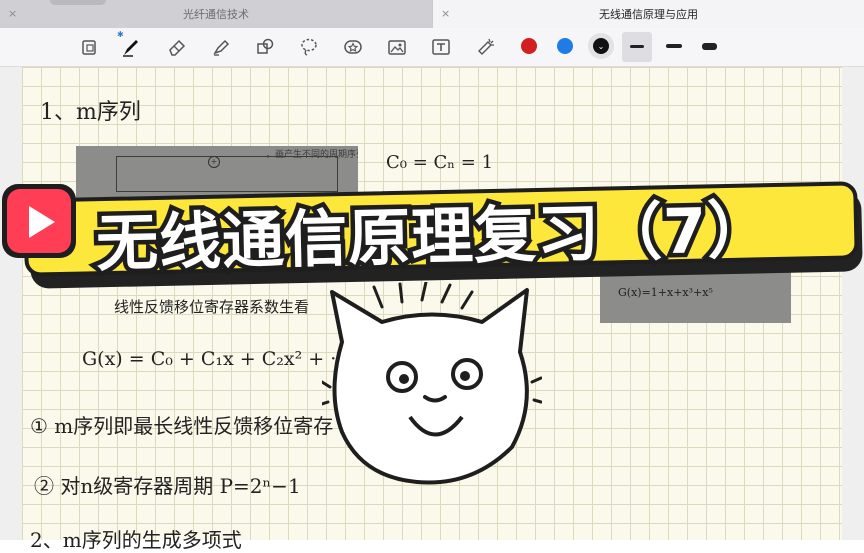 This screenshot has width=864, height=553. I want to click on color-blue-swatch, so click(565, 46).